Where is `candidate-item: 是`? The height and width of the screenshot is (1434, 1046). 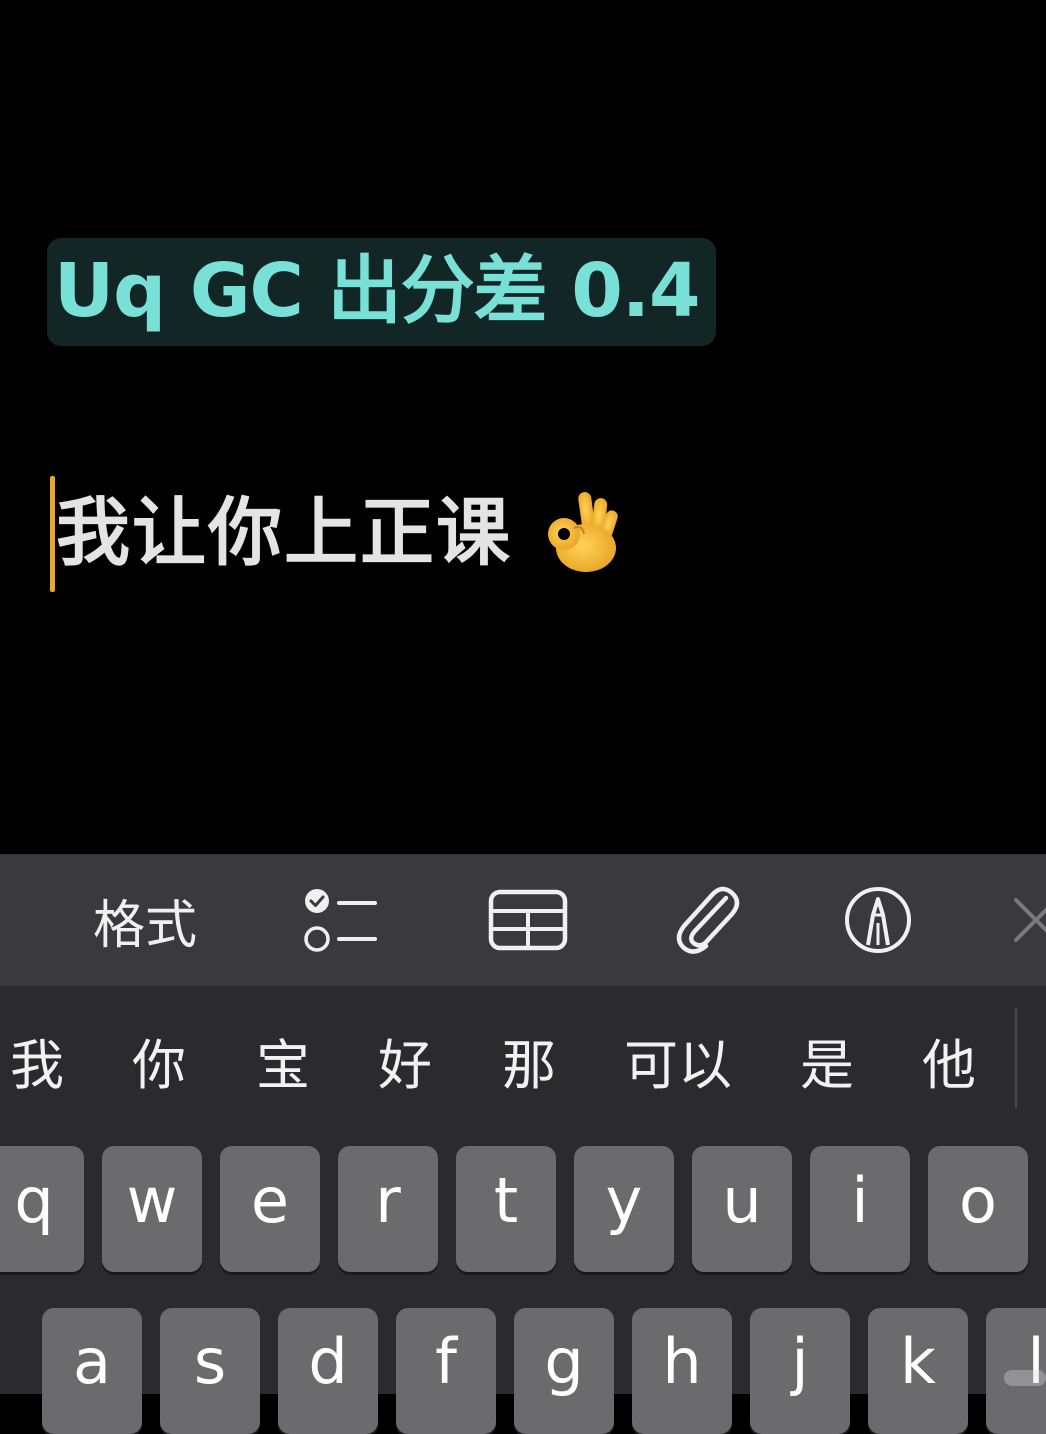 candidate-item: 是 is located at coordinates (827, 1066).